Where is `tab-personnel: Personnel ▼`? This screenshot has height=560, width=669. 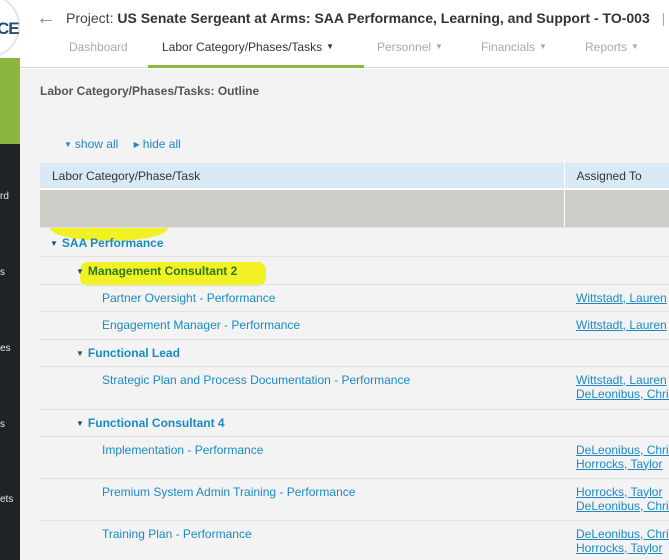 tab-personnel: Personnel ▼ is located at coordinates (410, 53).